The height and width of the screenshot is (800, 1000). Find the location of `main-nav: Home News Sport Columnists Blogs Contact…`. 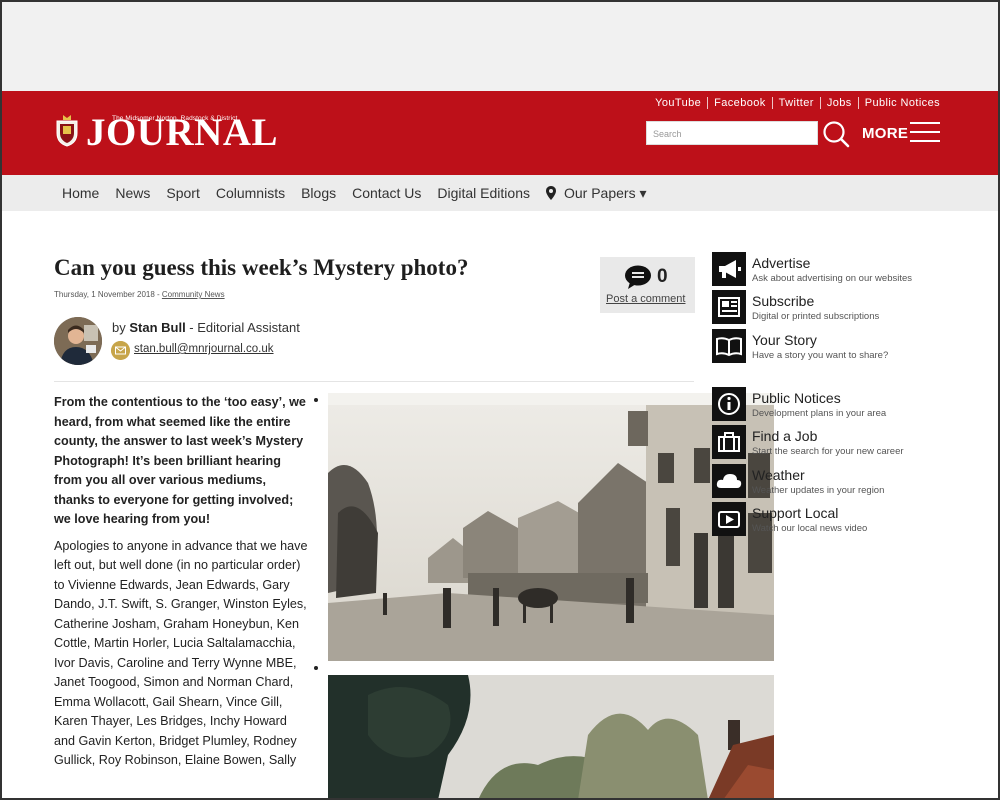

main-nav: Home News Sport Columnists Blogs Contact… is located at coordinates (500, 193).